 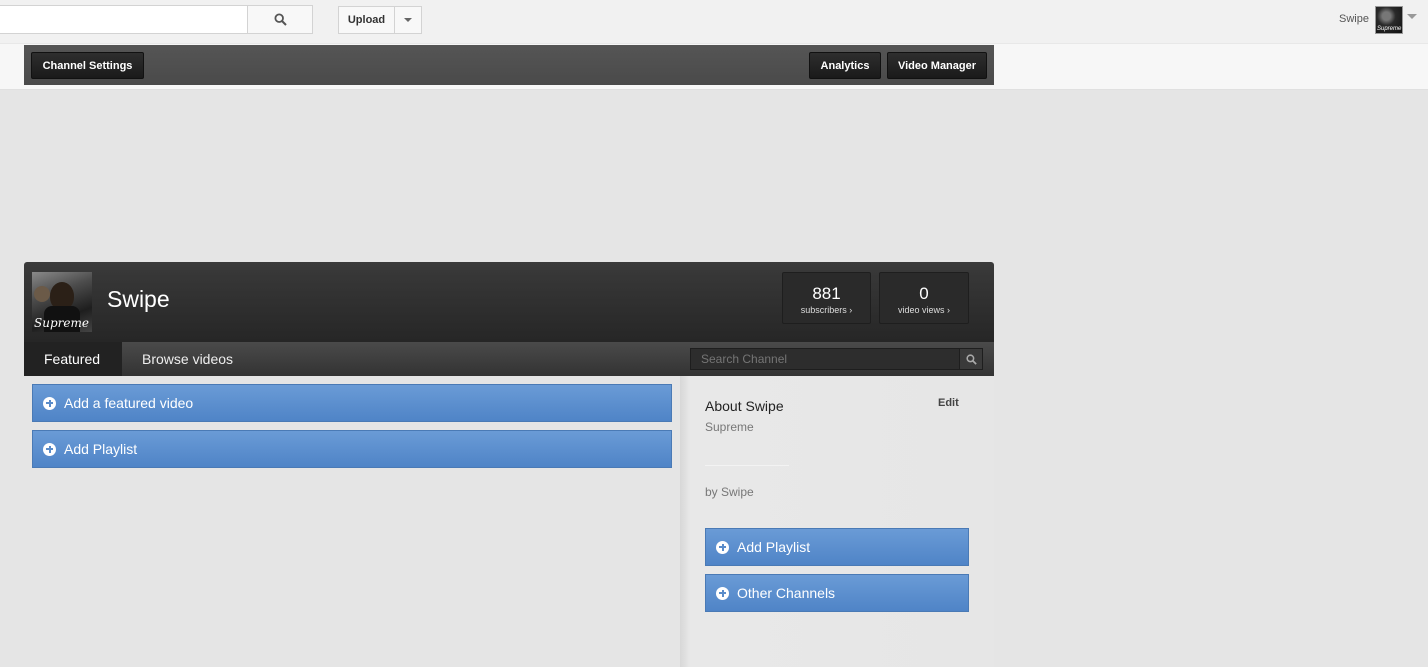 I want to click on channel-tabs: Featured Browse videos, so click(x=509, y=359).